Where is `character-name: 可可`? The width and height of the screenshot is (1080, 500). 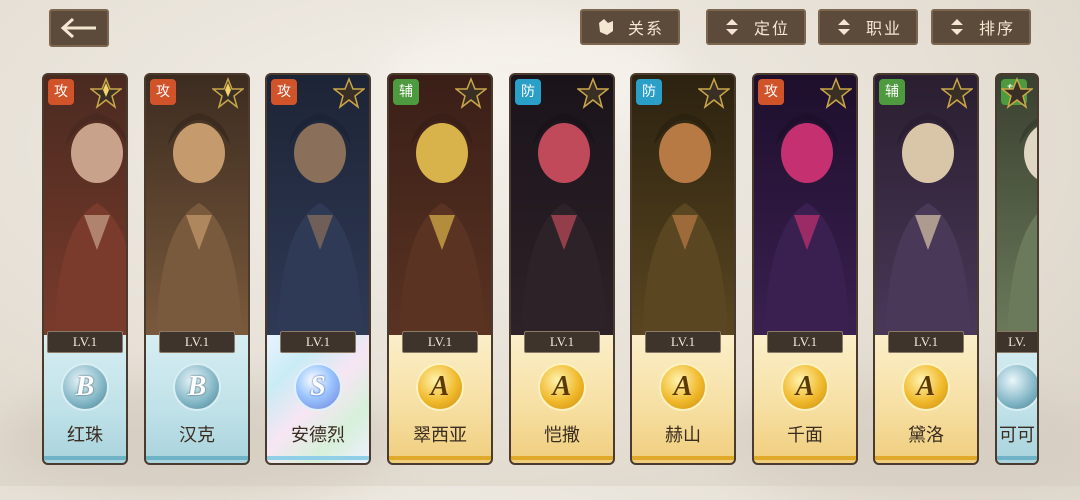
character-name: 可可 is located at coordinates (1017, 435).